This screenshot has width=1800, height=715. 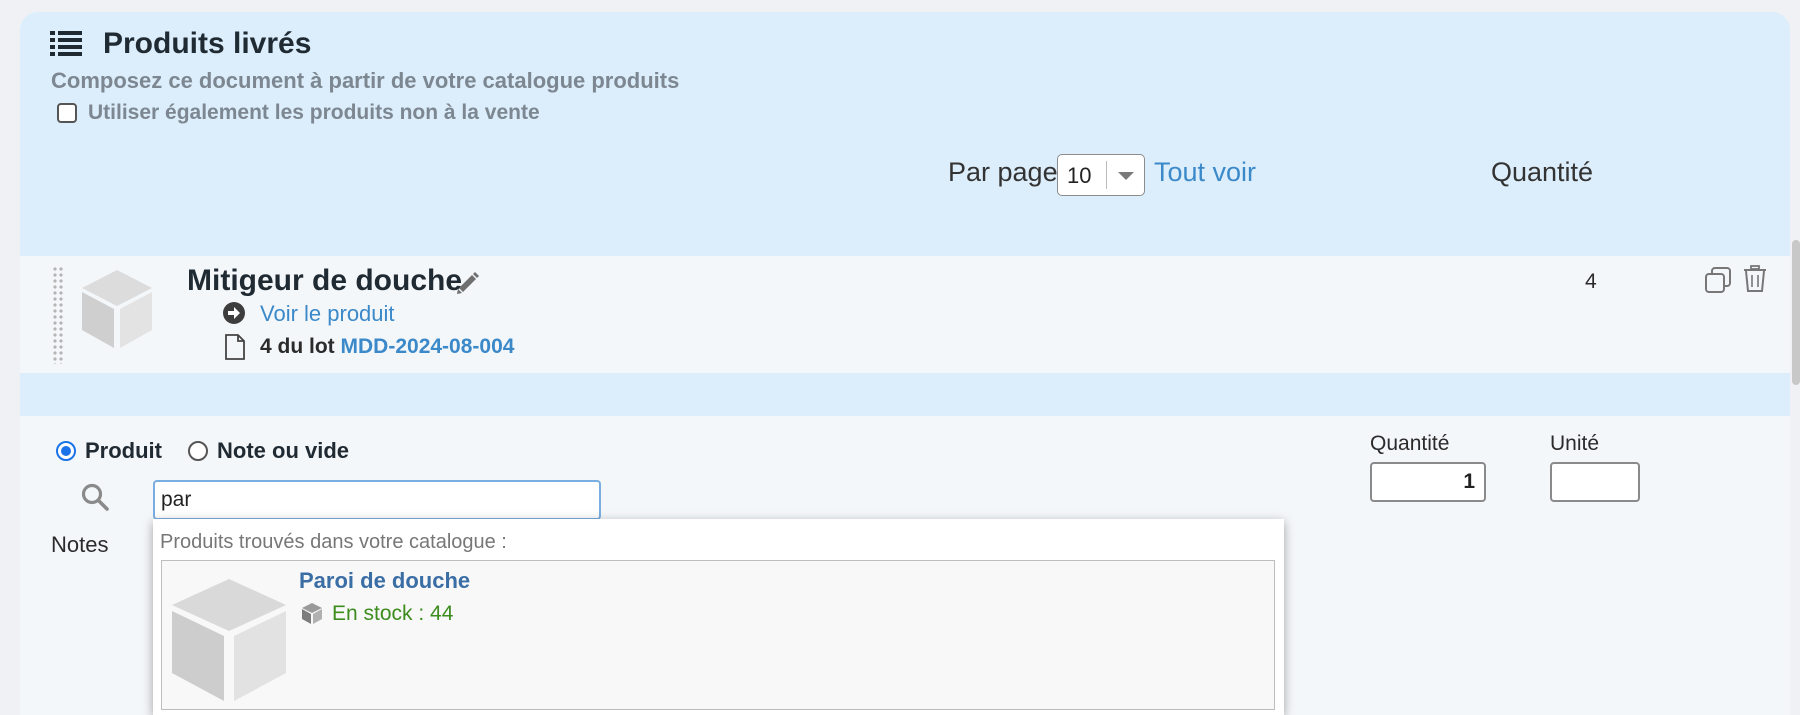 What do you see at coordinates (333, 542) in the screenshot?
I see `results-heading: Produits trouvés dans votre catalogue :` at bounding box center [333, 542].